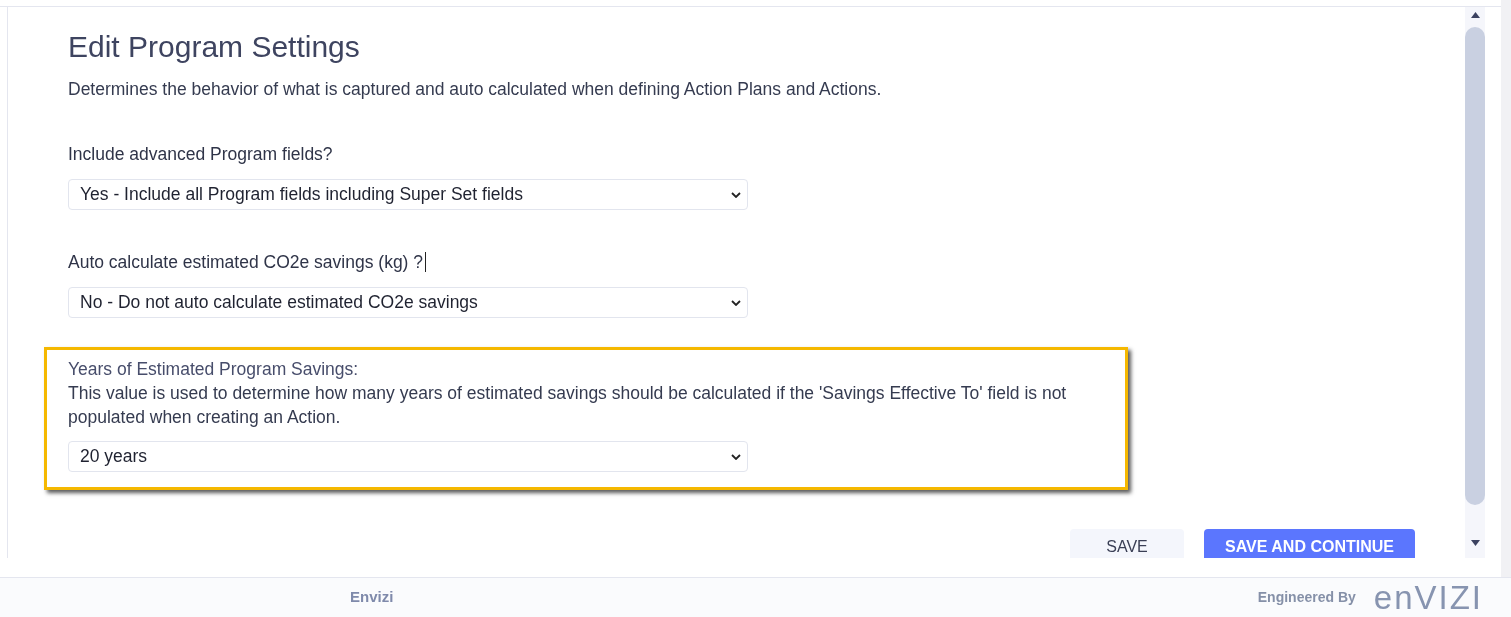  Describe the element at coordinates (408, 194) in the screenshot. I see `dropdown-select: Yes - Include all Program fields including Super Set fields` at that location.